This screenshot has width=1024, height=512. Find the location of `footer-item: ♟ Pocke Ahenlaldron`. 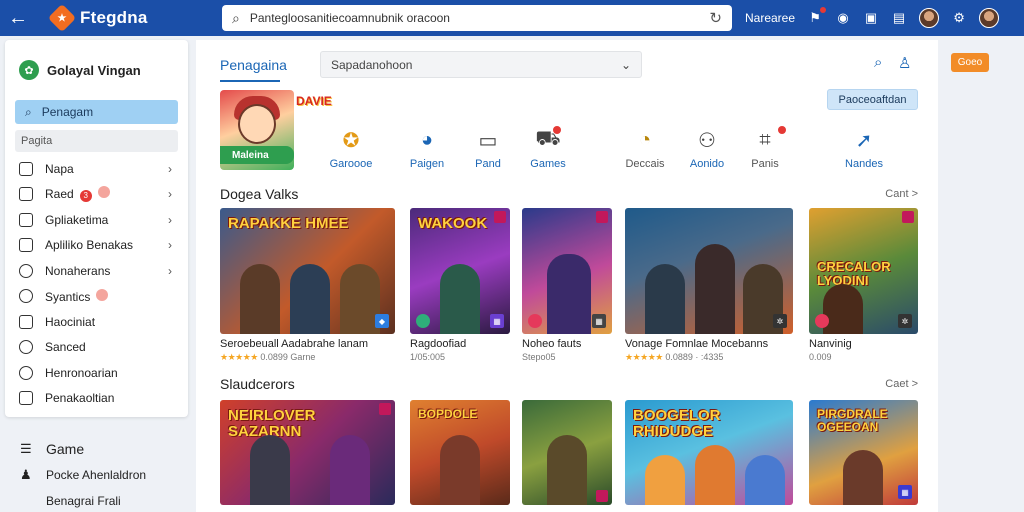

footer-item: ♟ Pocke Ahenlaldron is located at coordinates (83, 475).